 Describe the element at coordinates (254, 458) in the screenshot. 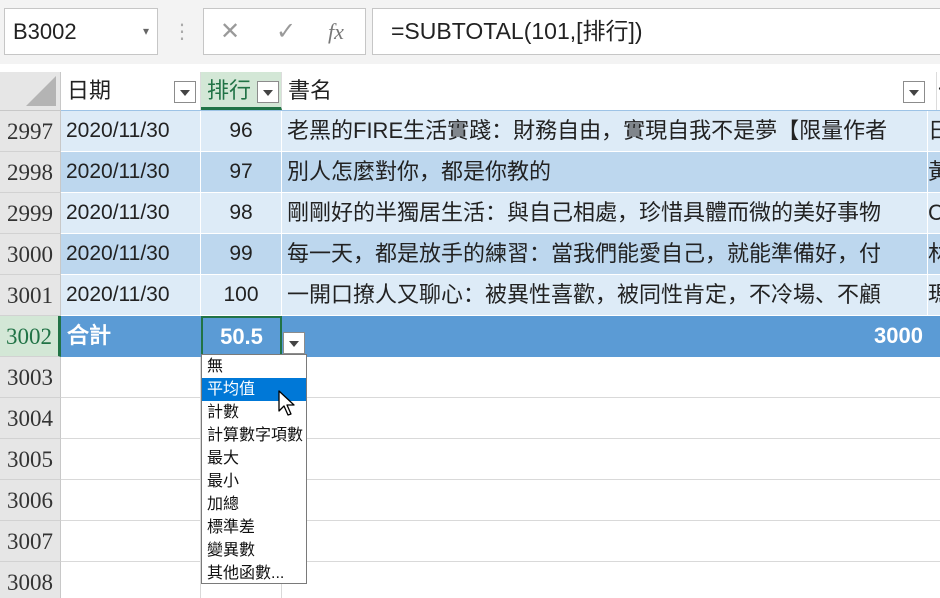

I see `menu-item-max: 最大` at that location.